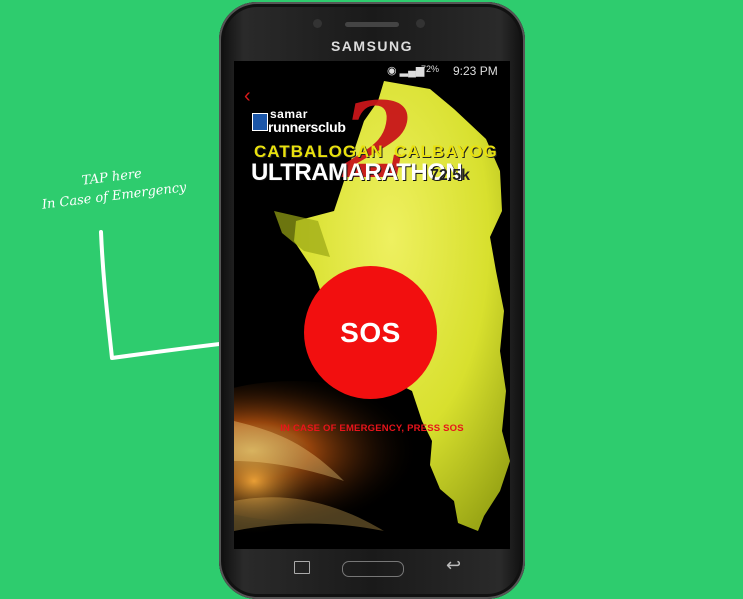 Image resolution: width=743 pixels, height=599 pixels. What do you see at coordinates (450, 175) in the screenshot?
I see `event-distance: 72.5k` at bounding box center [450, 175].